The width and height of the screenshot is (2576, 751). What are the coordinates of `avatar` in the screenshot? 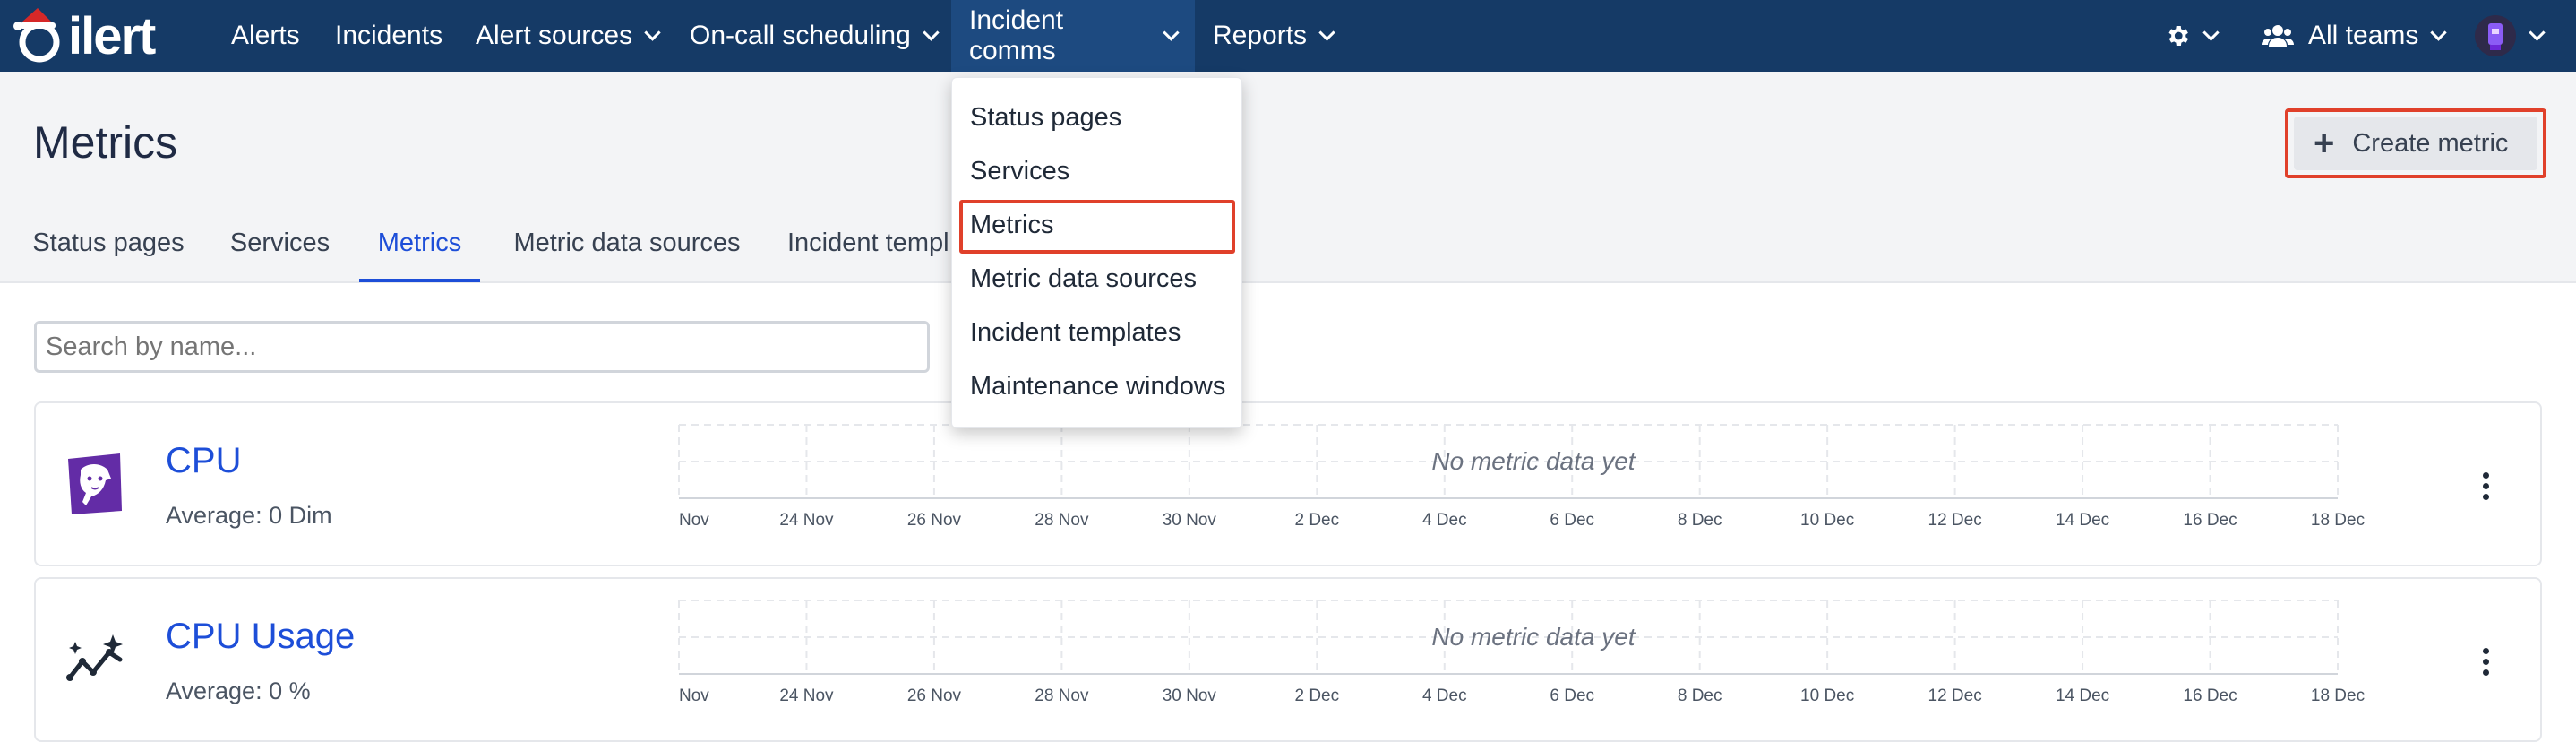 It's located at (2495, 35).